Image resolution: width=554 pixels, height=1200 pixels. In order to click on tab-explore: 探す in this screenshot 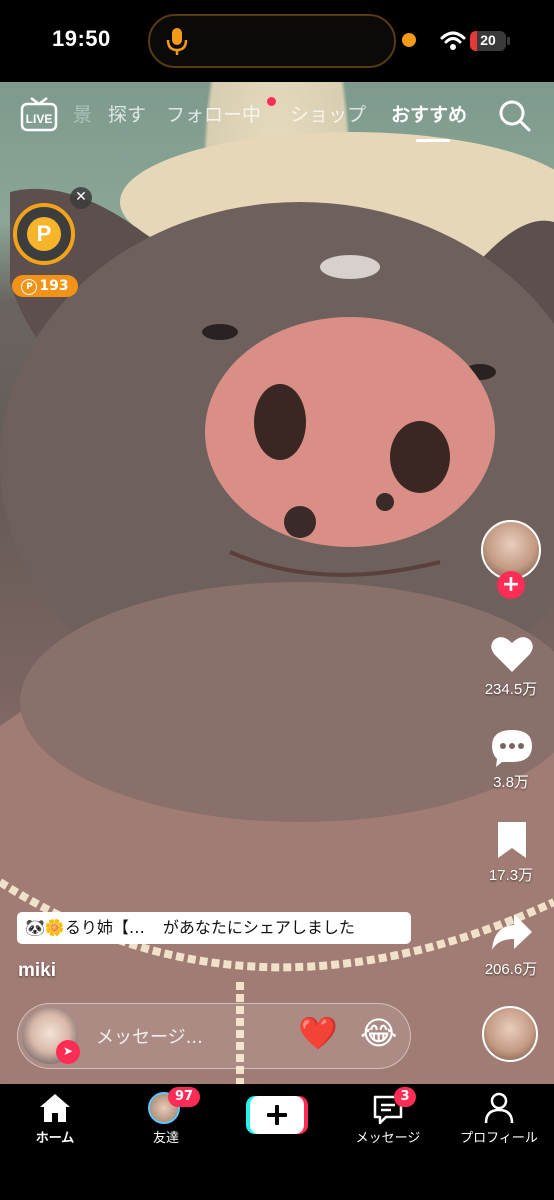, I will do `click(127, 113)`.